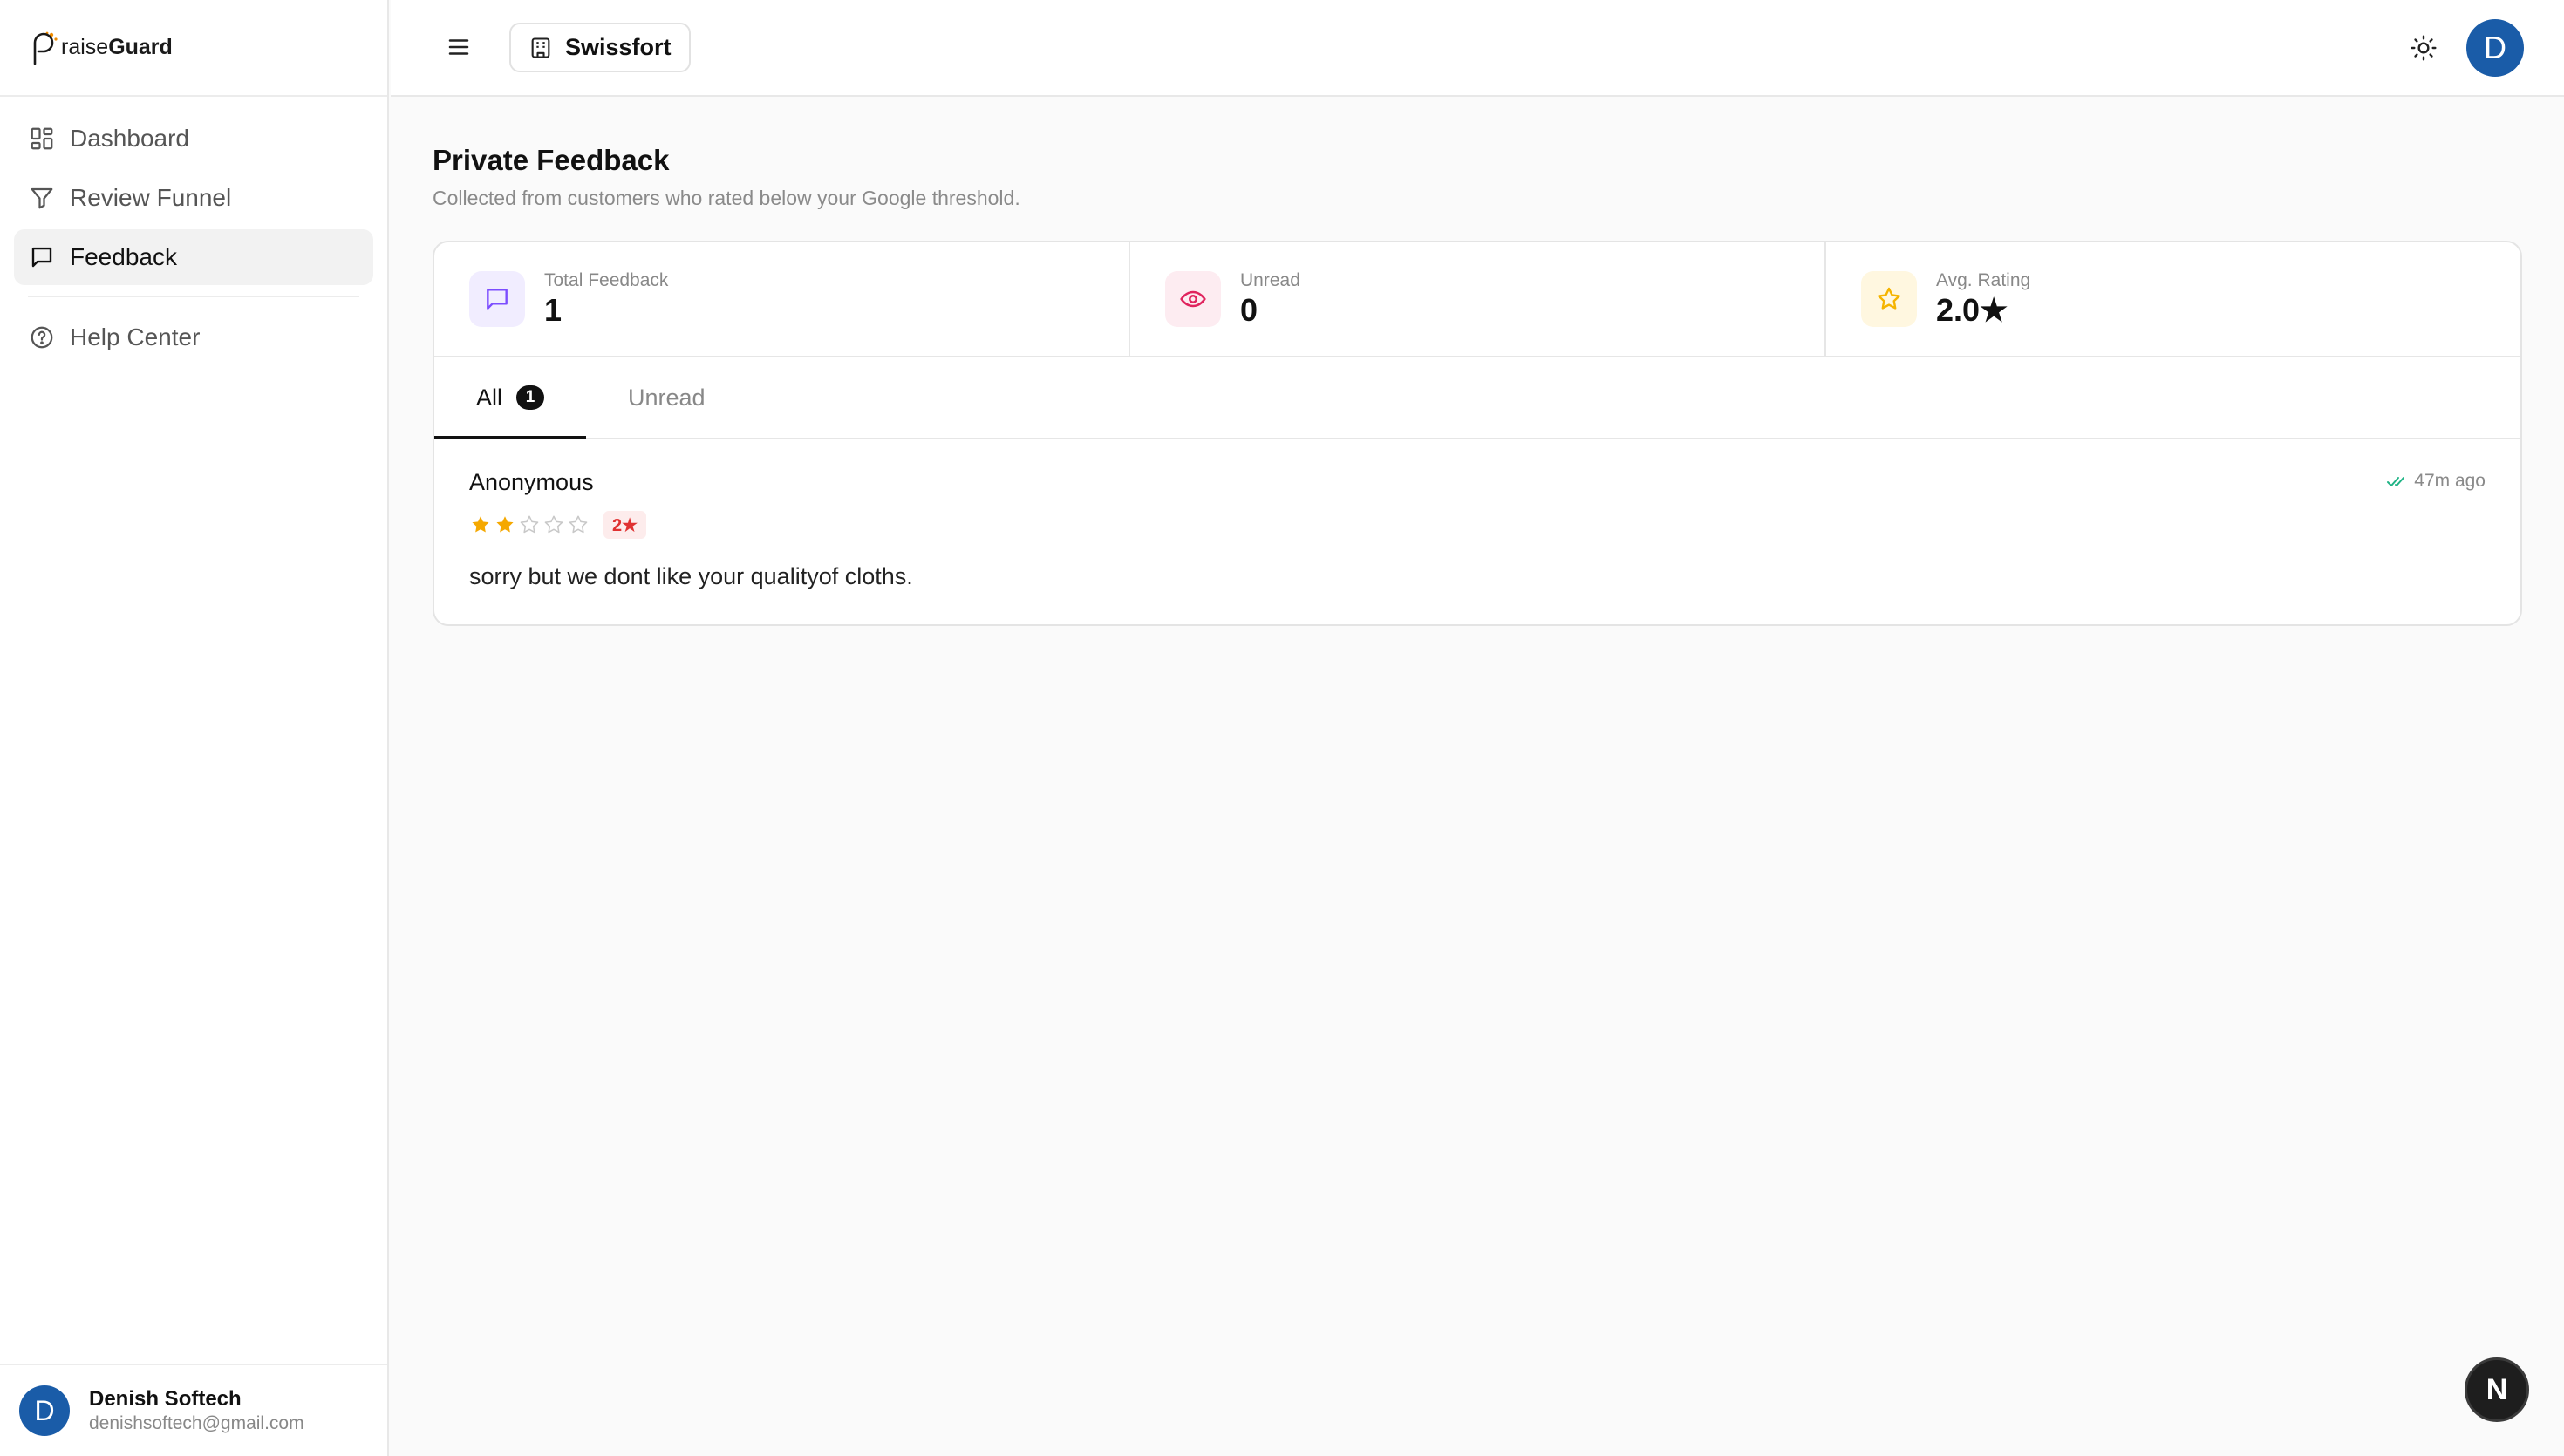 The image size is (2564, 1456). What do you see at coordinates (193, 139) in the screenshot?
I see `sidebar-item-dashboard: Dashboard` at bounding box center [193, 139].